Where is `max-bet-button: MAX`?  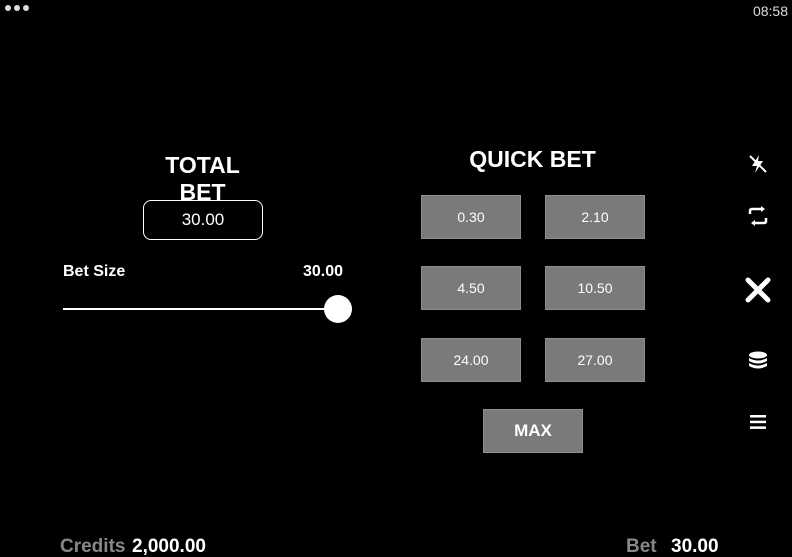
max-bet-button: MAX is located at coordinates (533, 431).